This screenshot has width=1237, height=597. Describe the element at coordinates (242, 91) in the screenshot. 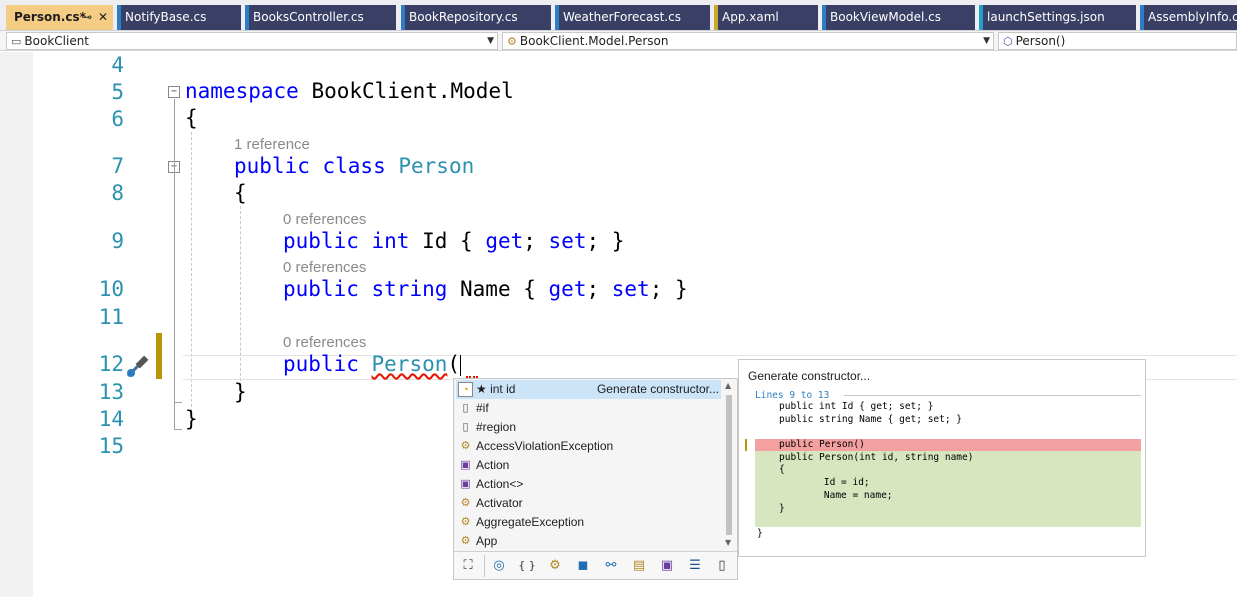

I see `keyword: namespace` at that location.